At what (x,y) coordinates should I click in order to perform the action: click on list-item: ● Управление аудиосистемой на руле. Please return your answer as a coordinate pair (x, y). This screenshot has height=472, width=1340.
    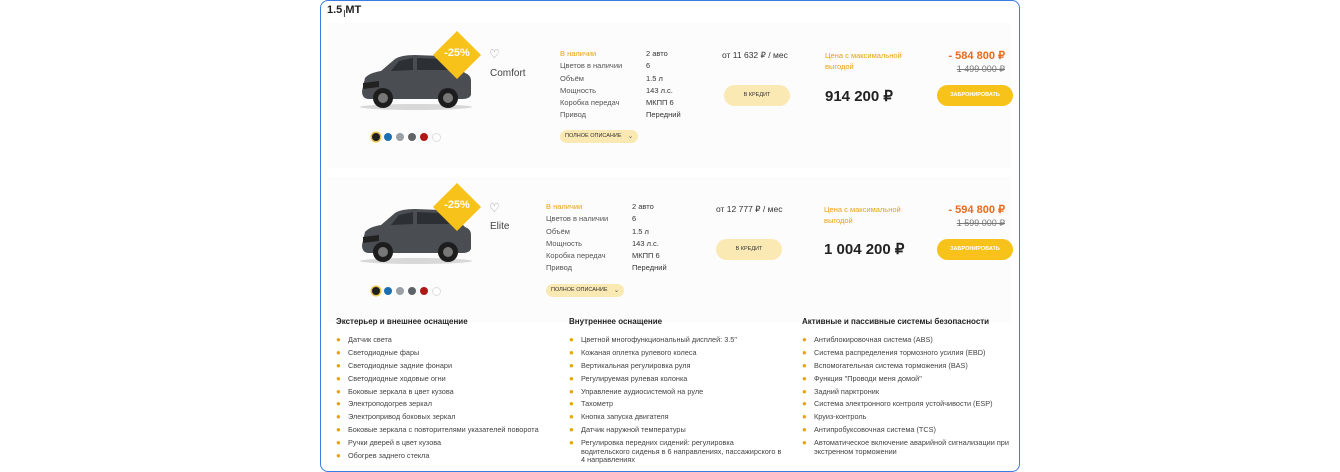
    Looking at the image, I should click on (636, 391).